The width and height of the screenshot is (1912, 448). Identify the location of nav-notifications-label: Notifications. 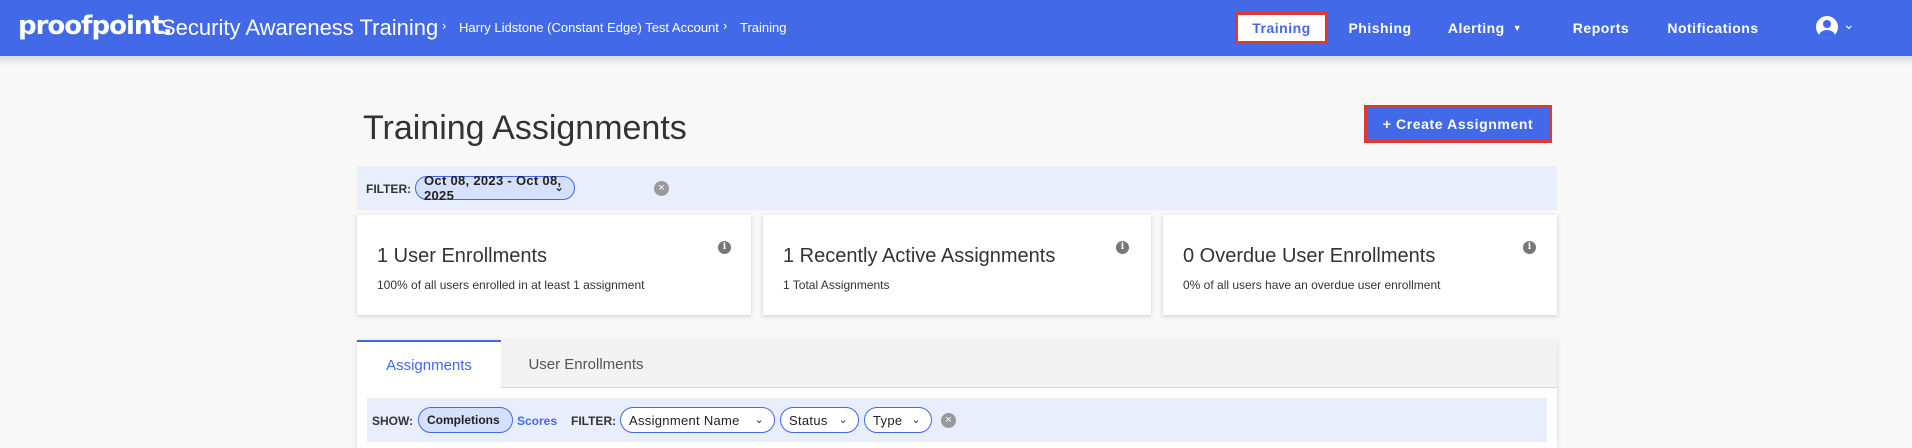
(1713, 28).